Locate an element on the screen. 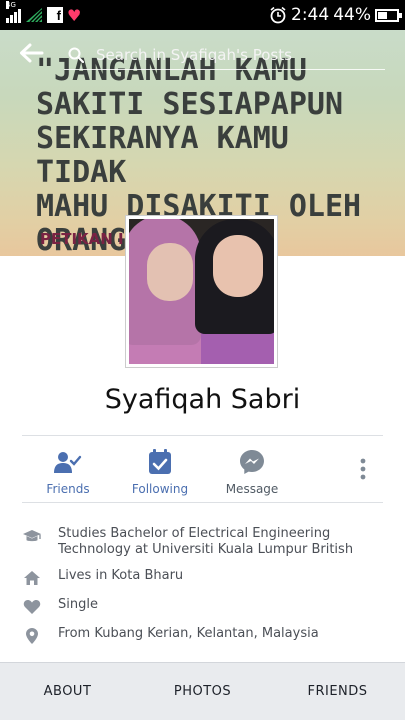 This screenshot has height=720, width=405. search-icon is located at coordinates (76, 55).